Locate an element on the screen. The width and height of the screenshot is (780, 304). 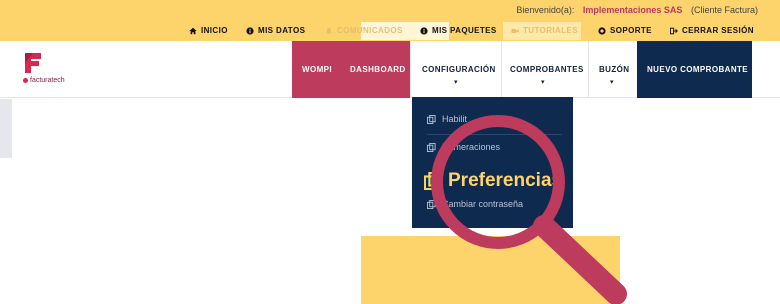
video-icon is located at coordinates (515, 30).